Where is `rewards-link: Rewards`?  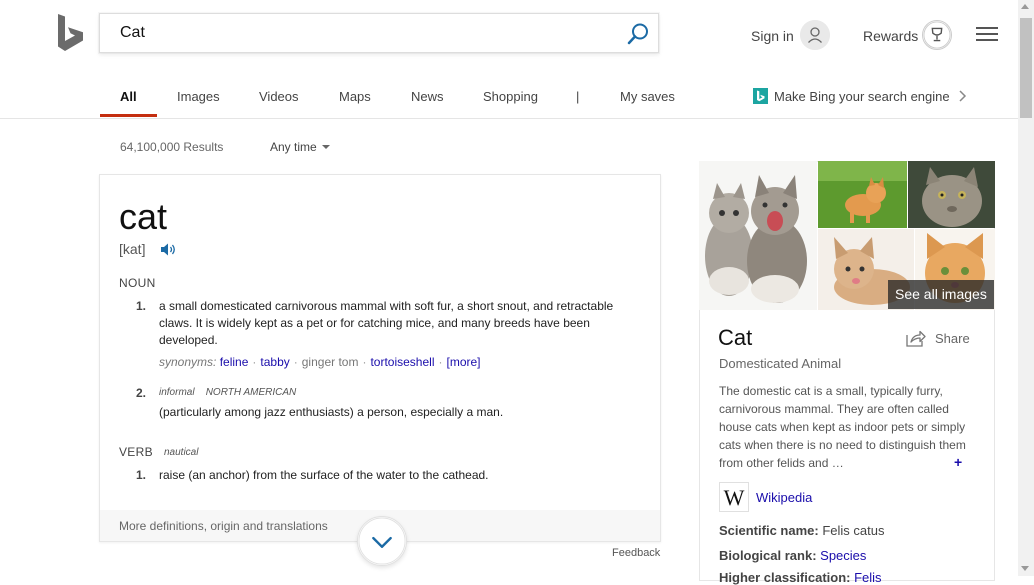
rewards-link: Rewards is located at coordinates (890, 36).